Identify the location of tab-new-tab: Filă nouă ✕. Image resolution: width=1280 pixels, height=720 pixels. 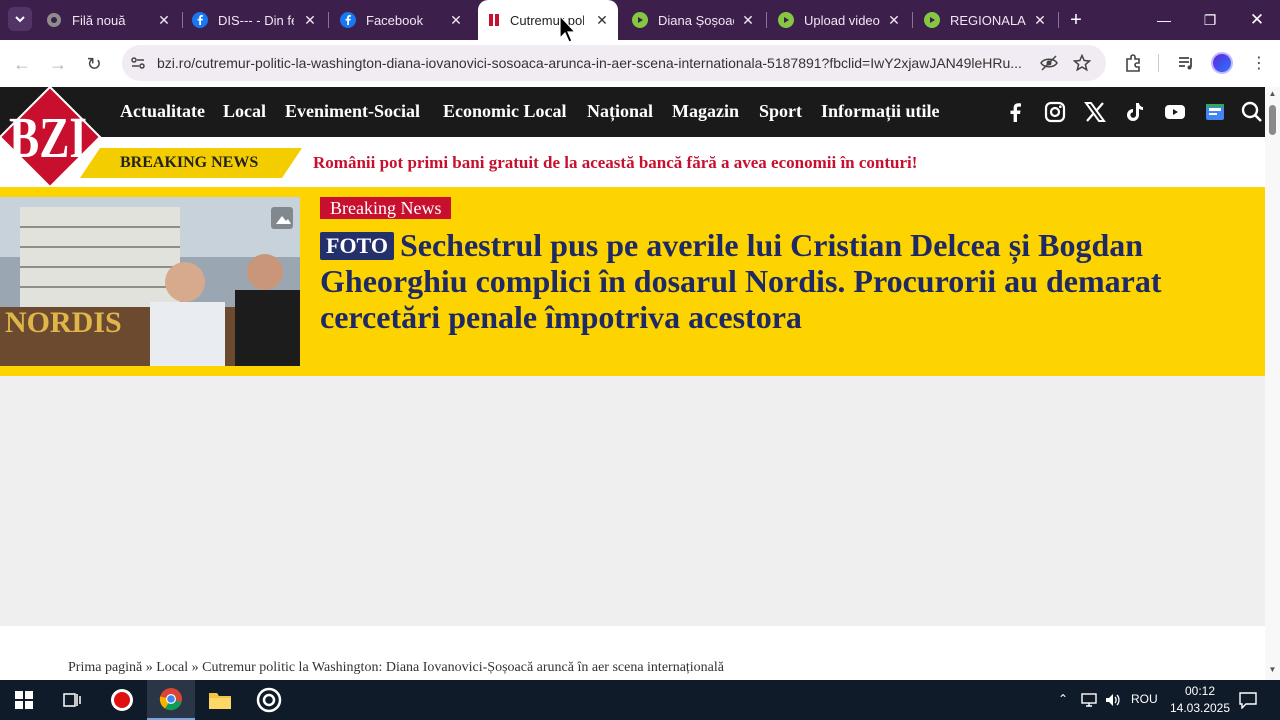
(113, 20).